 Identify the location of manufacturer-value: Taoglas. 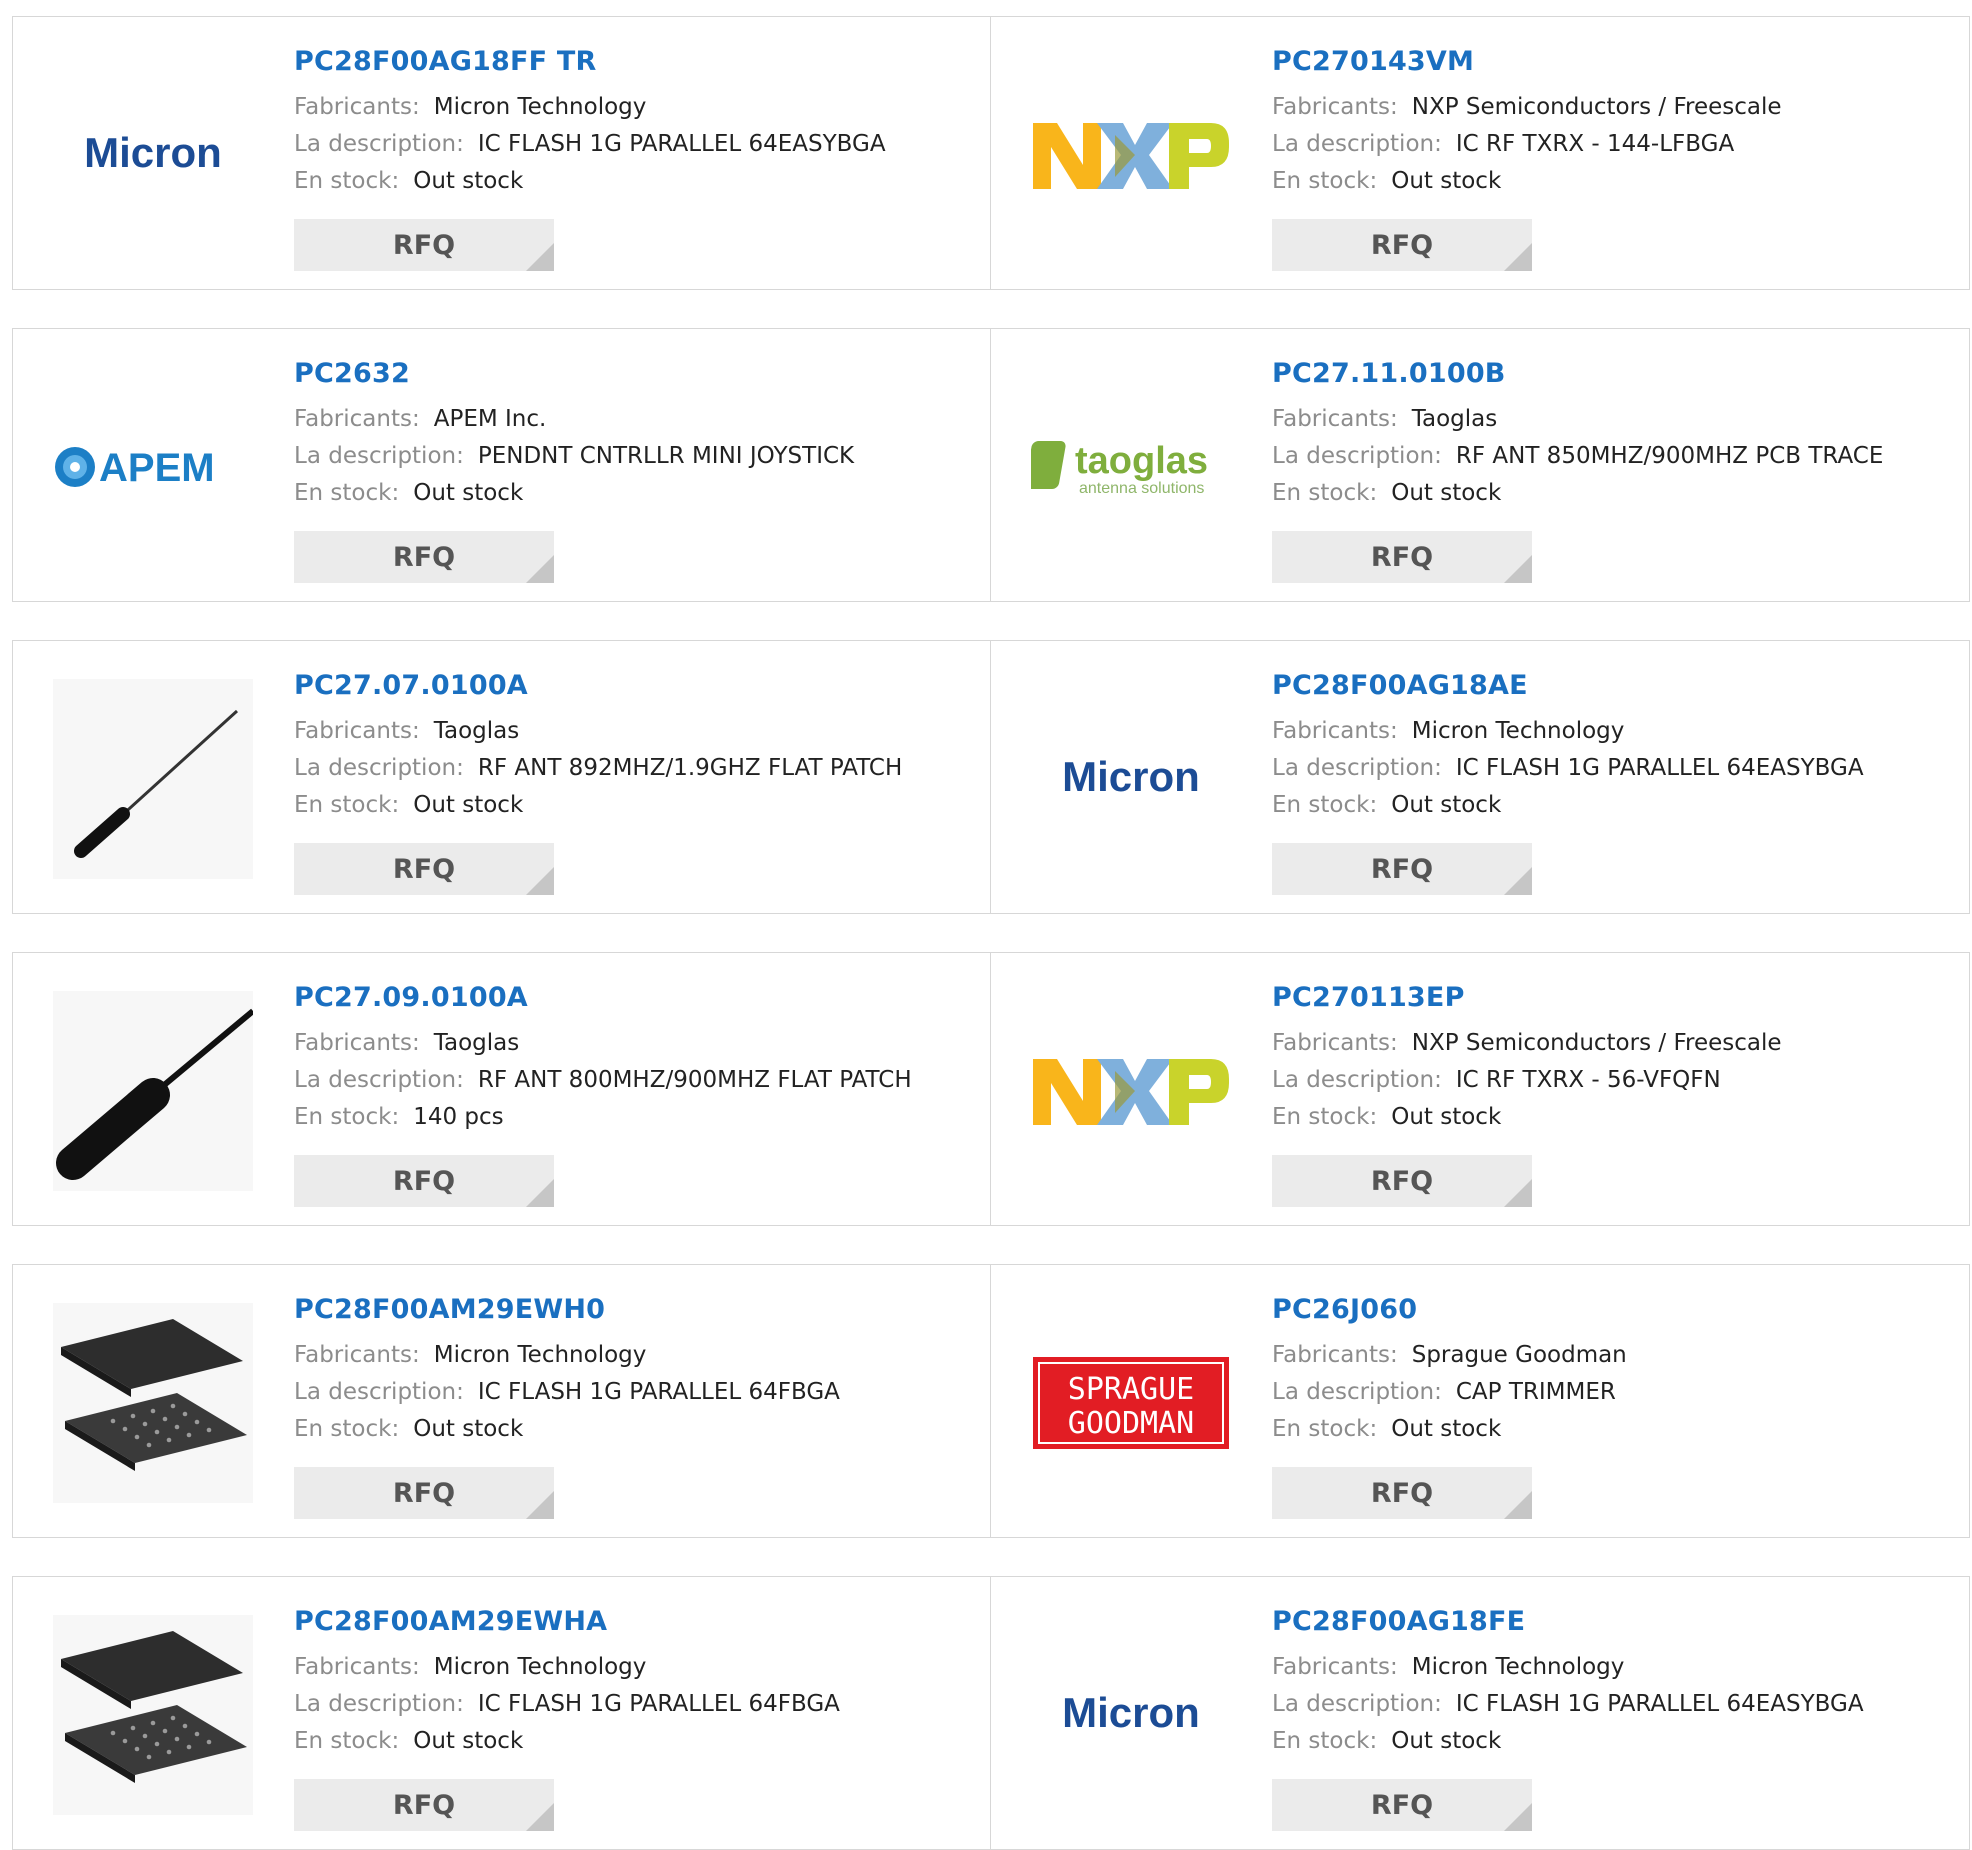
(476, 731).